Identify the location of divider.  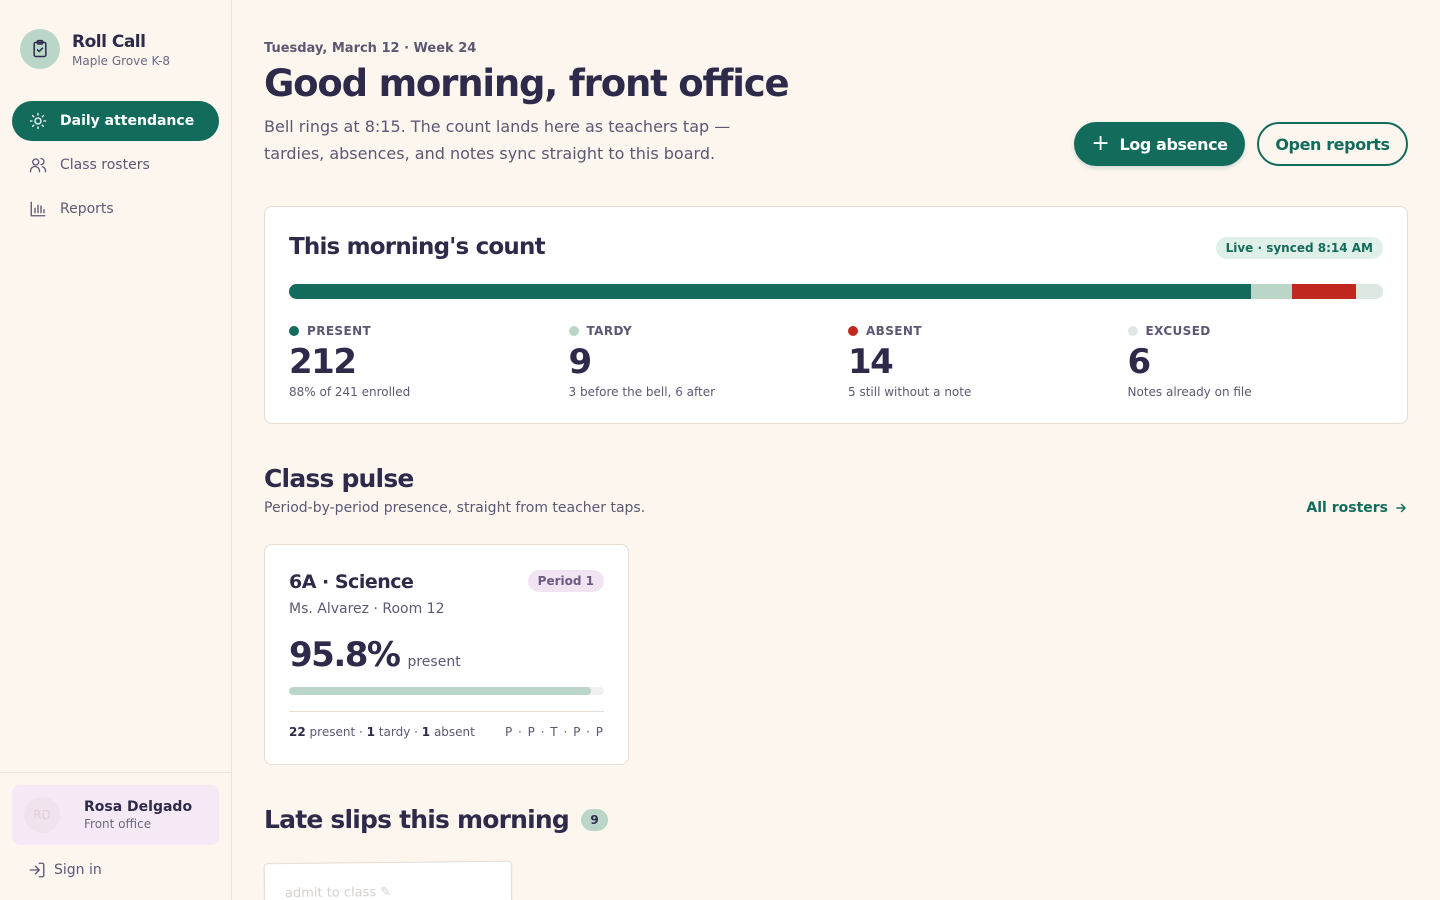
(446, 711).